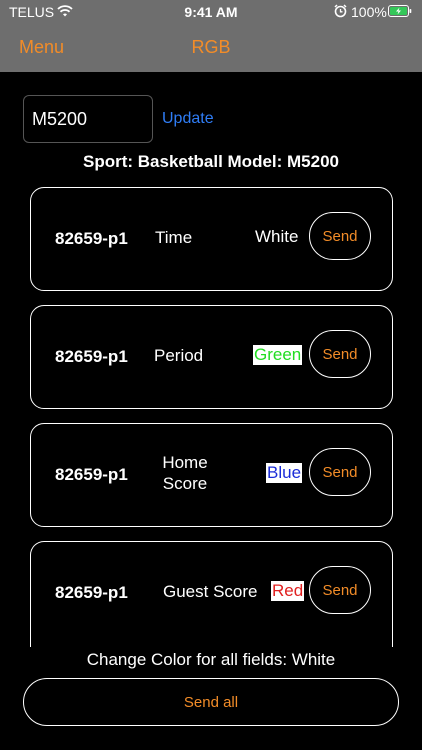 The image size is (422, 750). What do you see at coordinates (369, 12) in the screenshot?
I see `battery-percent: 100%` at bounding box center [369, 12].